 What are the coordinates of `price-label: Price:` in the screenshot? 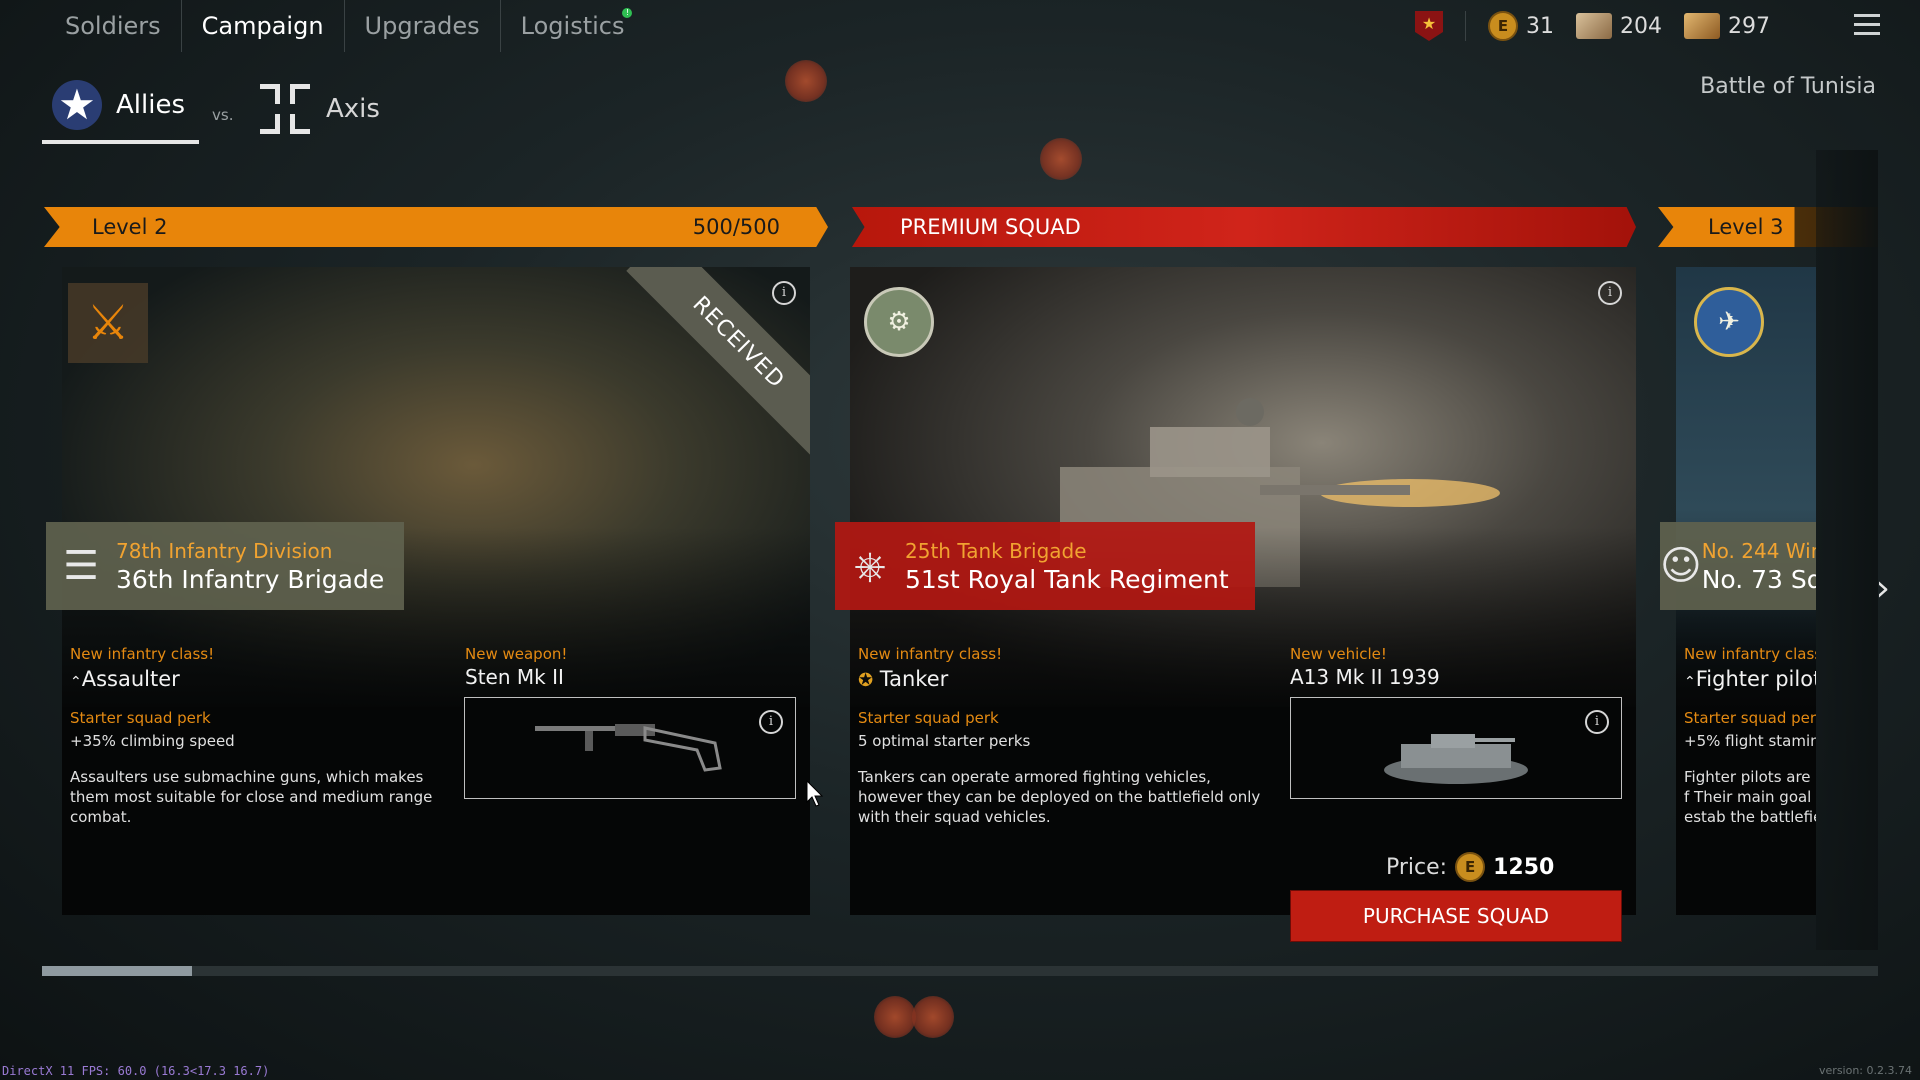 It's located at (1417, 867).